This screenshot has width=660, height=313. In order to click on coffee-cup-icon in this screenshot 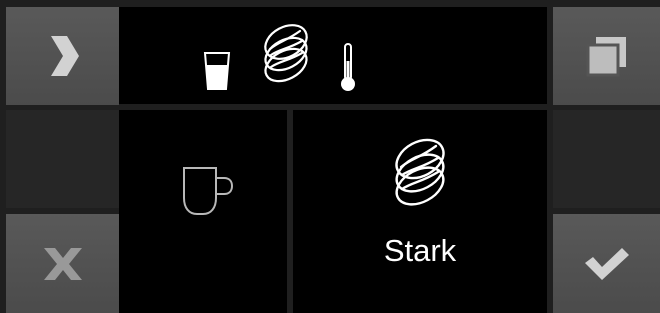, I will do `click(208, 191)`.